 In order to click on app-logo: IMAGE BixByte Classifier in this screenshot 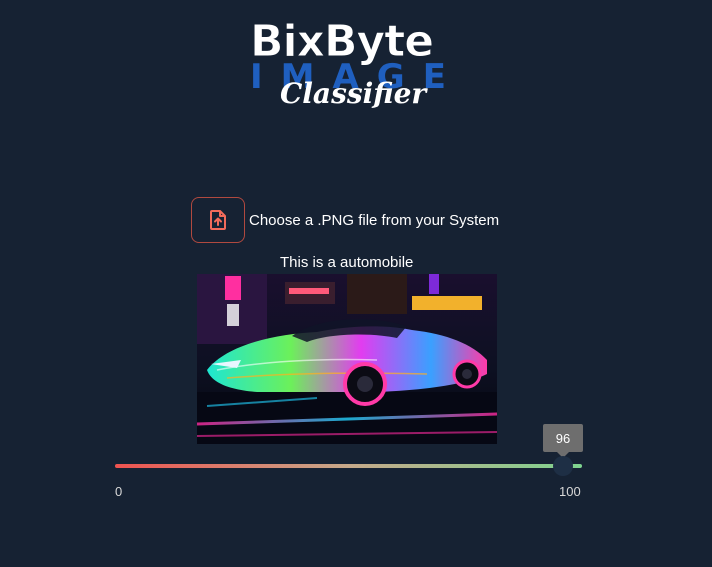, I will do `click(349, 68)`.